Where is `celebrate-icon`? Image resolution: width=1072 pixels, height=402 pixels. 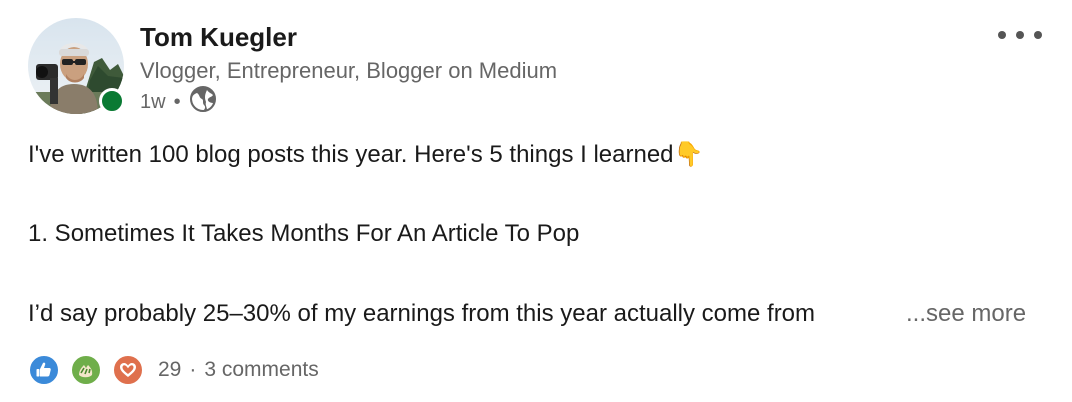 celebrate-icon is located at coordinates (86, 370).